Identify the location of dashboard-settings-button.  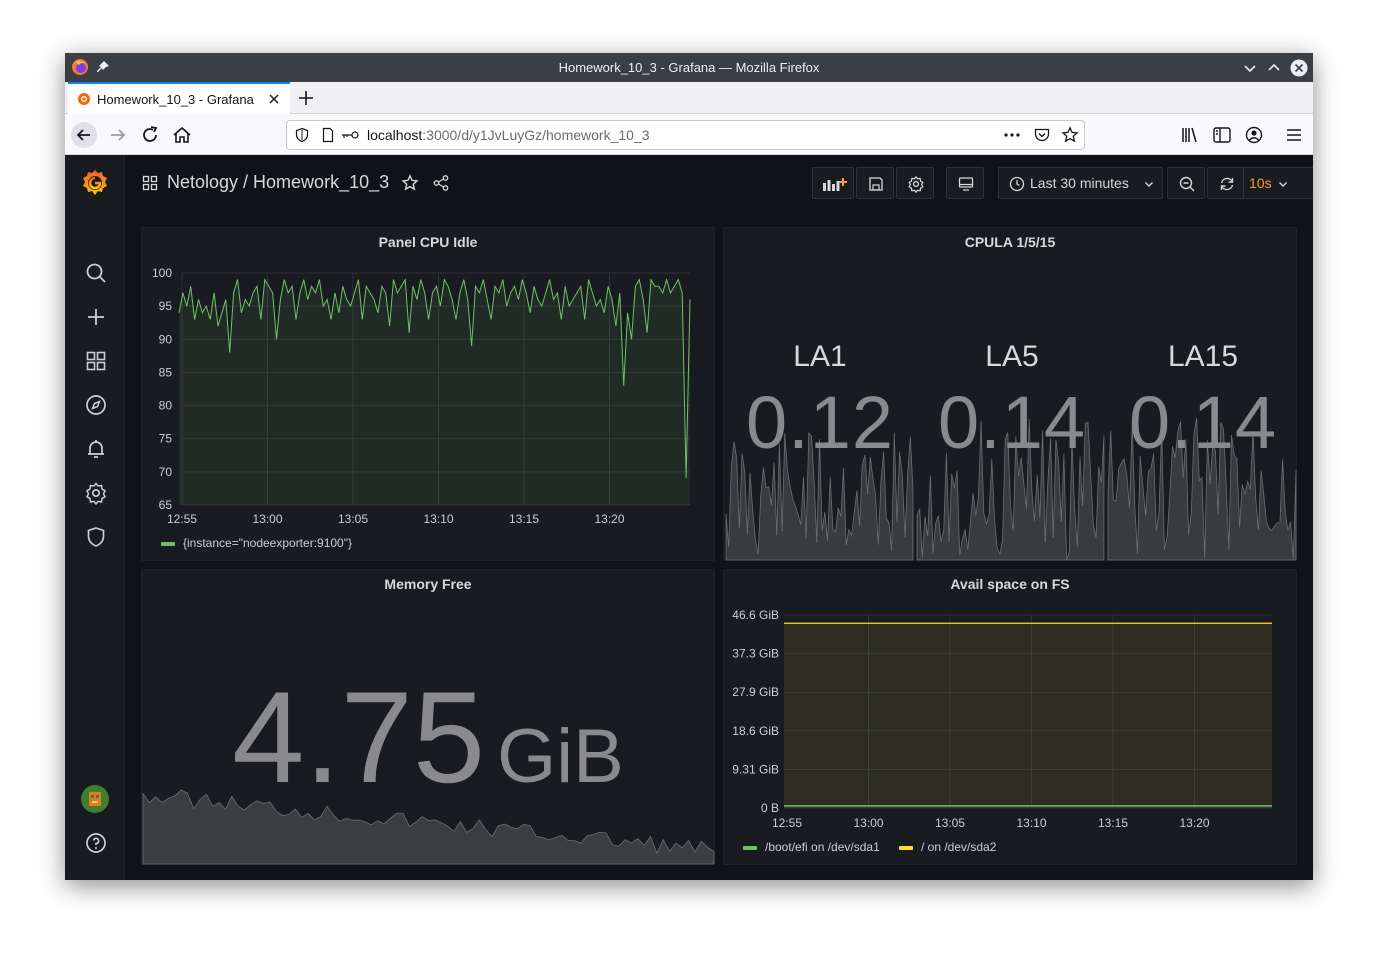
(915, 183).